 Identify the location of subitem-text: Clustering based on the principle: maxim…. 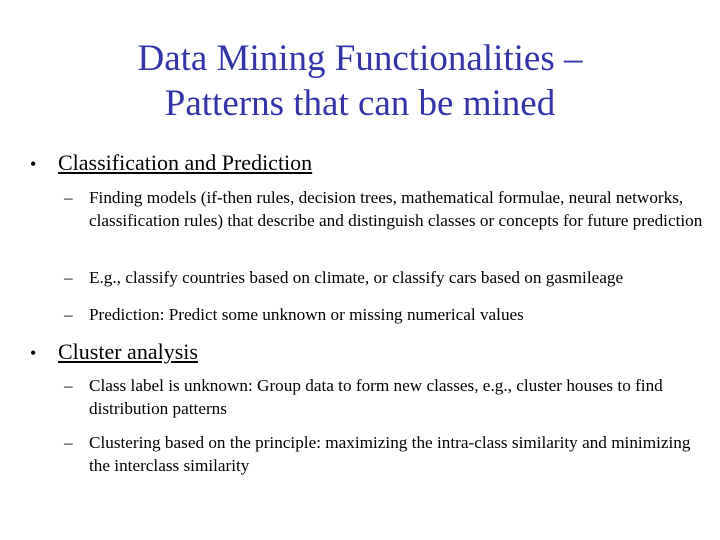
(390, 454).